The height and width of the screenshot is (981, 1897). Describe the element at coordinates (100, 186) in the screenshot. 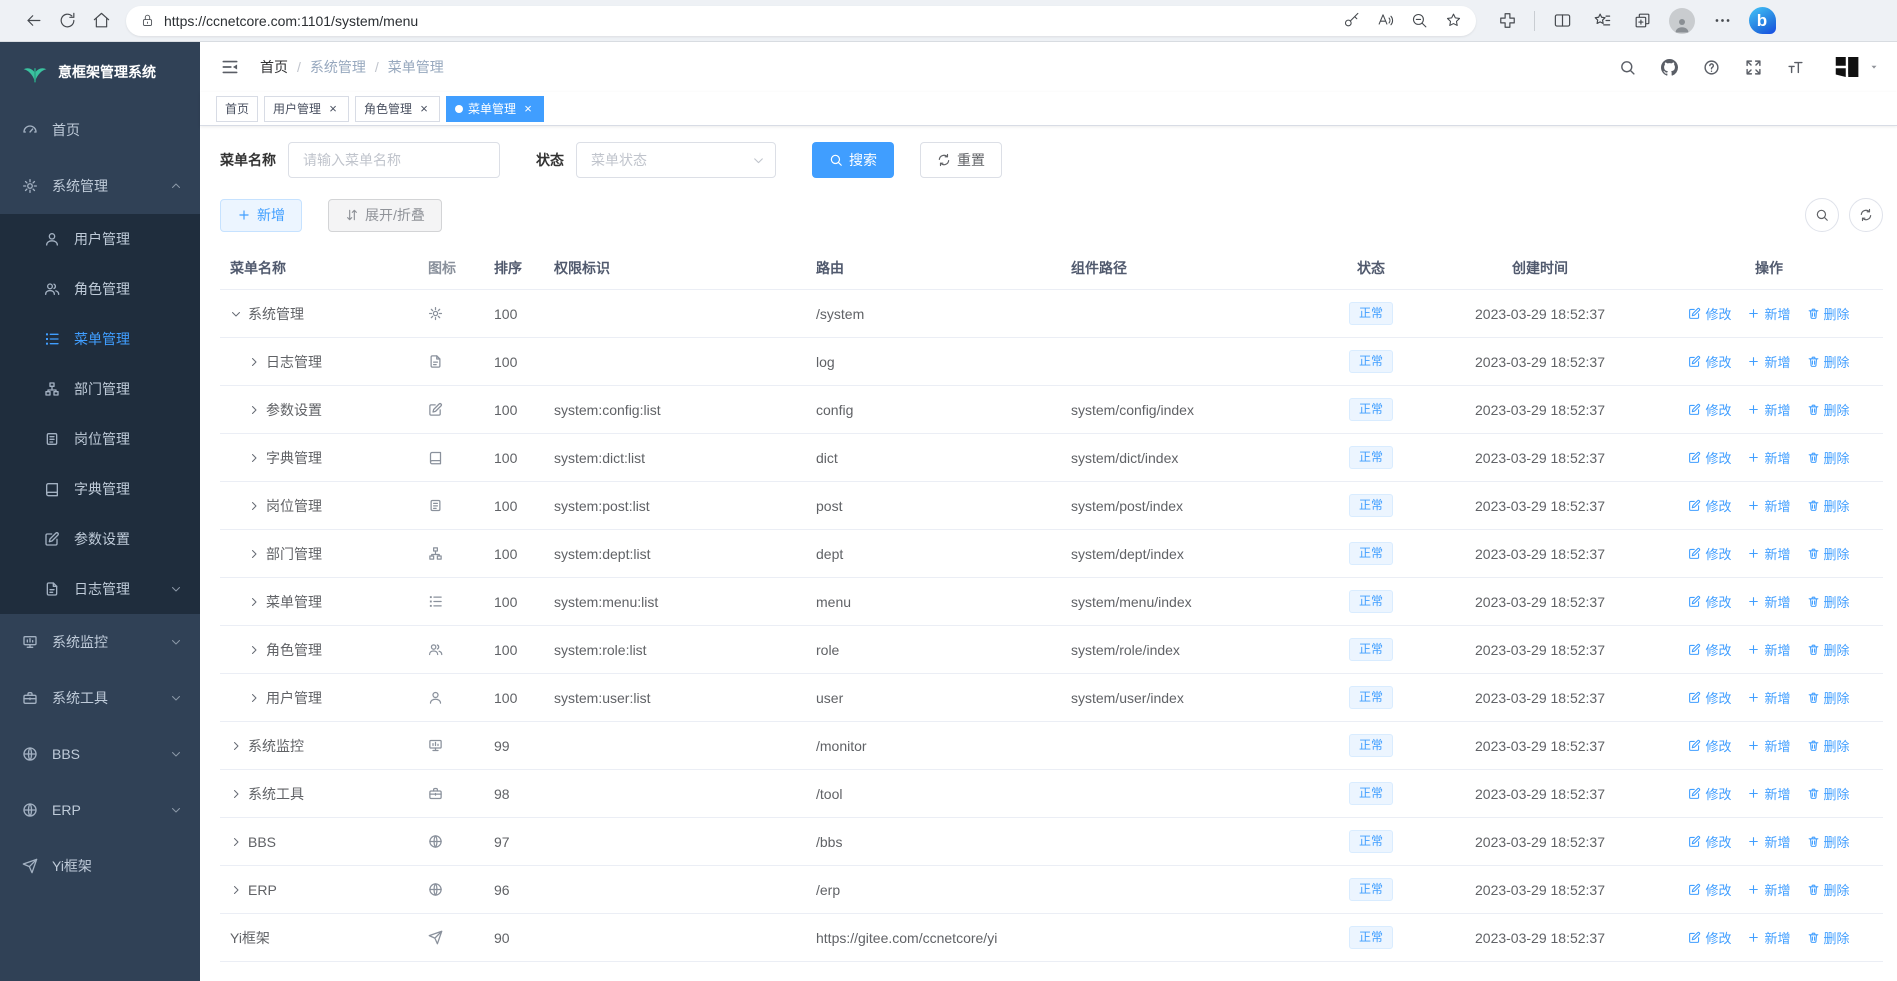

I see `sidebar-item-1: 系统管理` at that location.